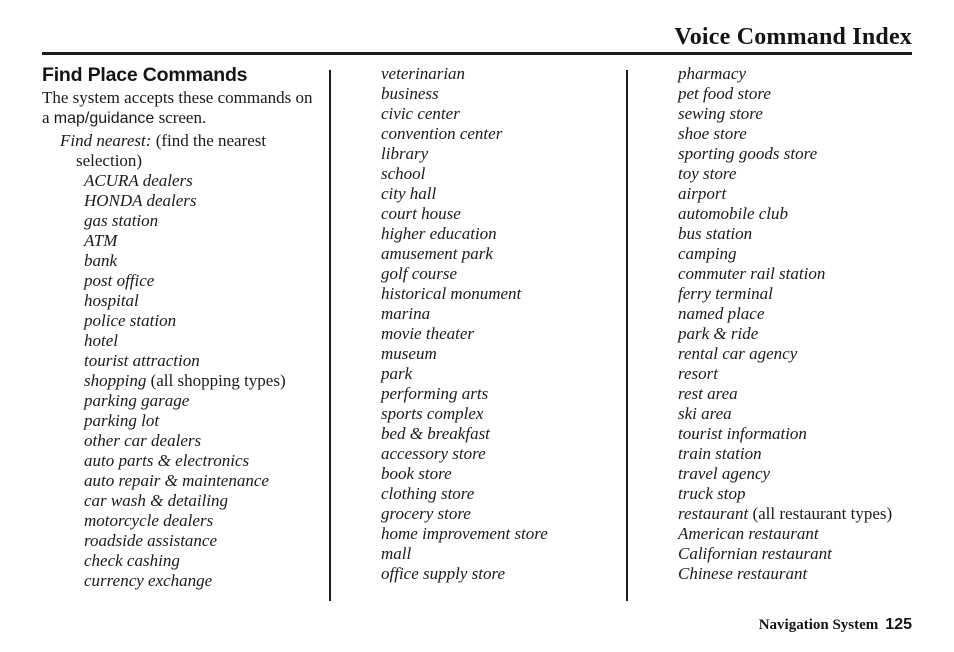 The width and height of the screenshot is (954, 652). I want to click on command-item: higher education, so click(501, 234).